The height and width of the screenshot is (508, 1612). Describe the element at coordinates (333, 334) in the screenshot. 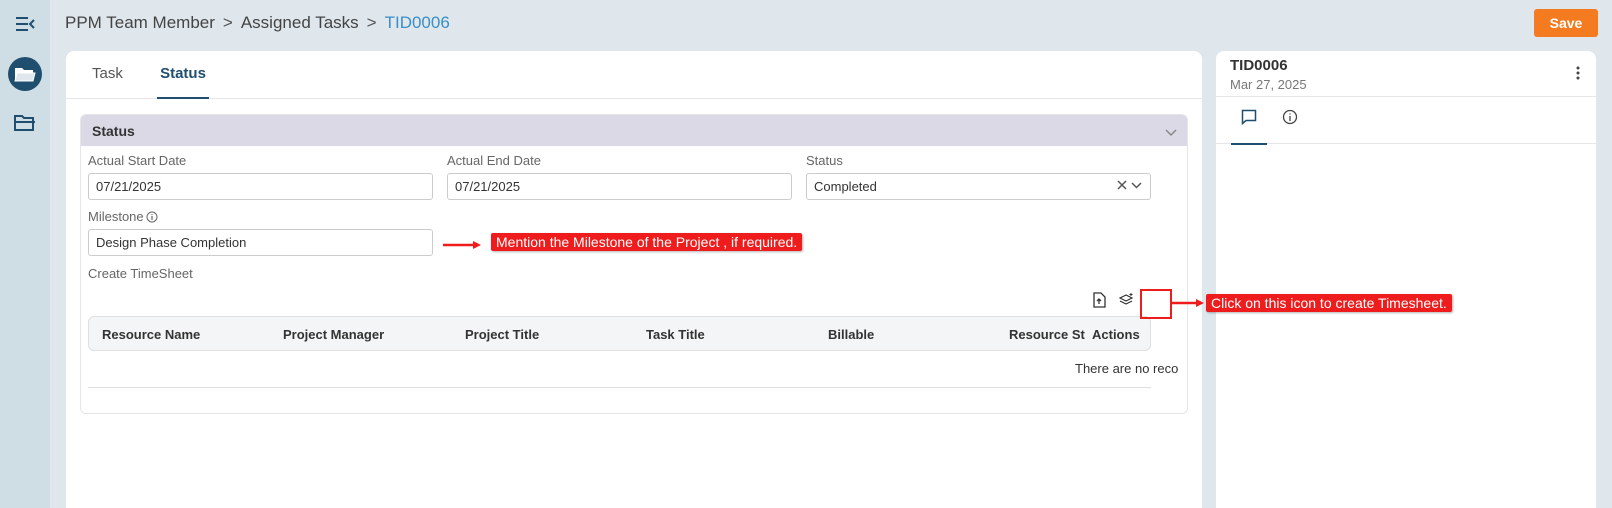

I see `column-project-manager: Project Manager` at that location.